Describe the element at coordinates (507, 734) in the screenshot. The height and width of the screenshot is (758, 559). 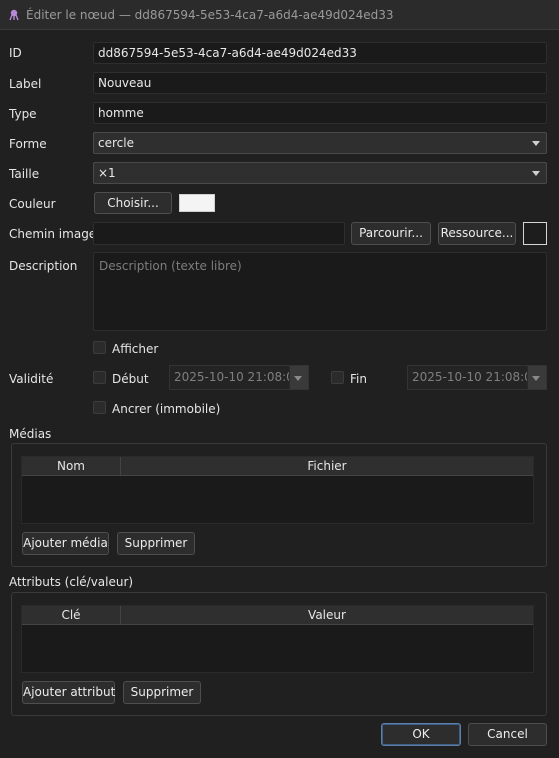
I see `cancel-button: Cancel` at that location.